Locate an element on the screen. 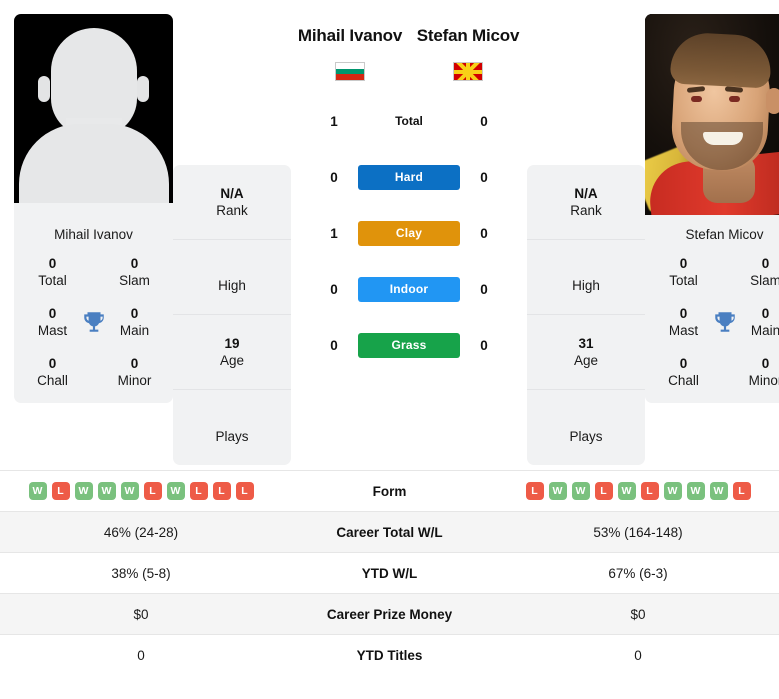 The image size is (779, 699). left-titles-slam-value: 0 is located at coordinates (134, 263).